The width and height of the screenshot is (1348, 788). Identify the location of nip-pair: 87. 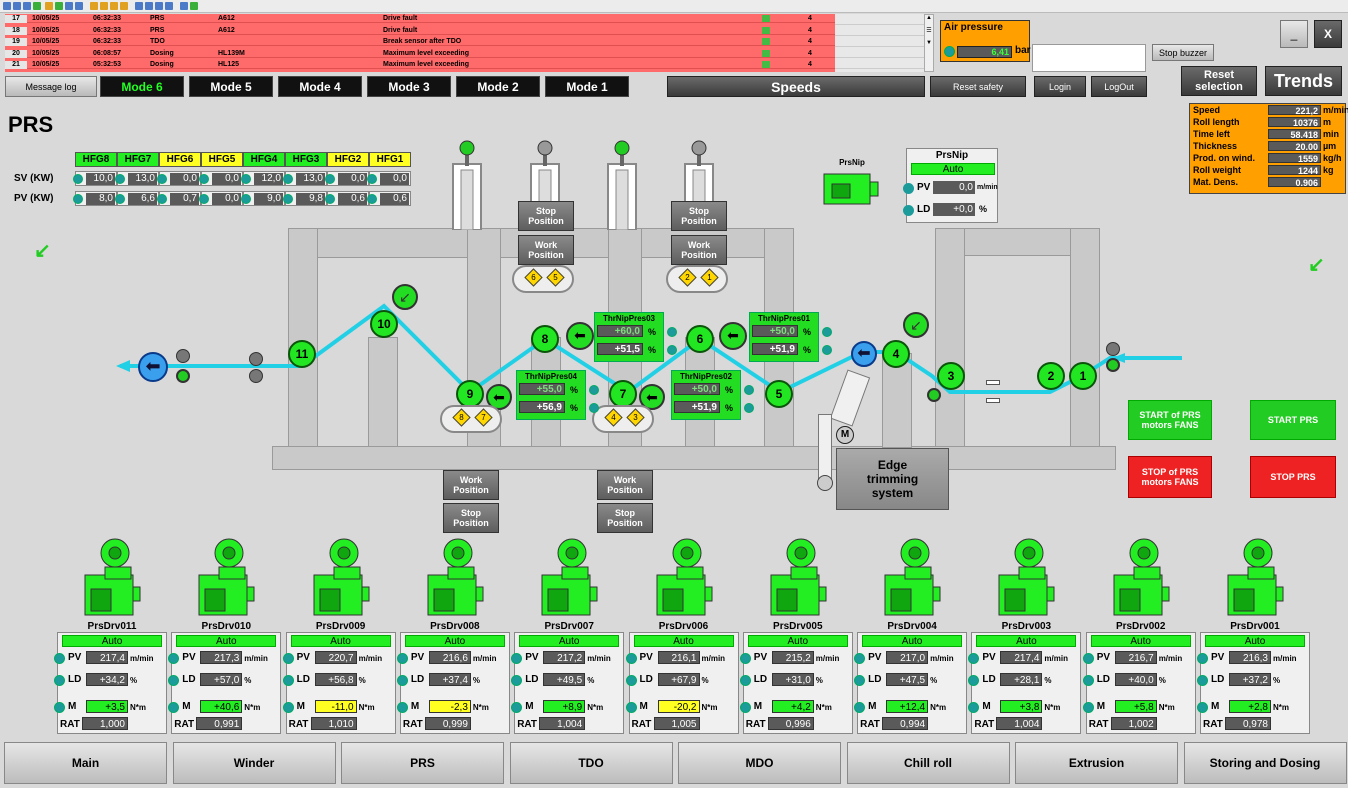
(471, 419).